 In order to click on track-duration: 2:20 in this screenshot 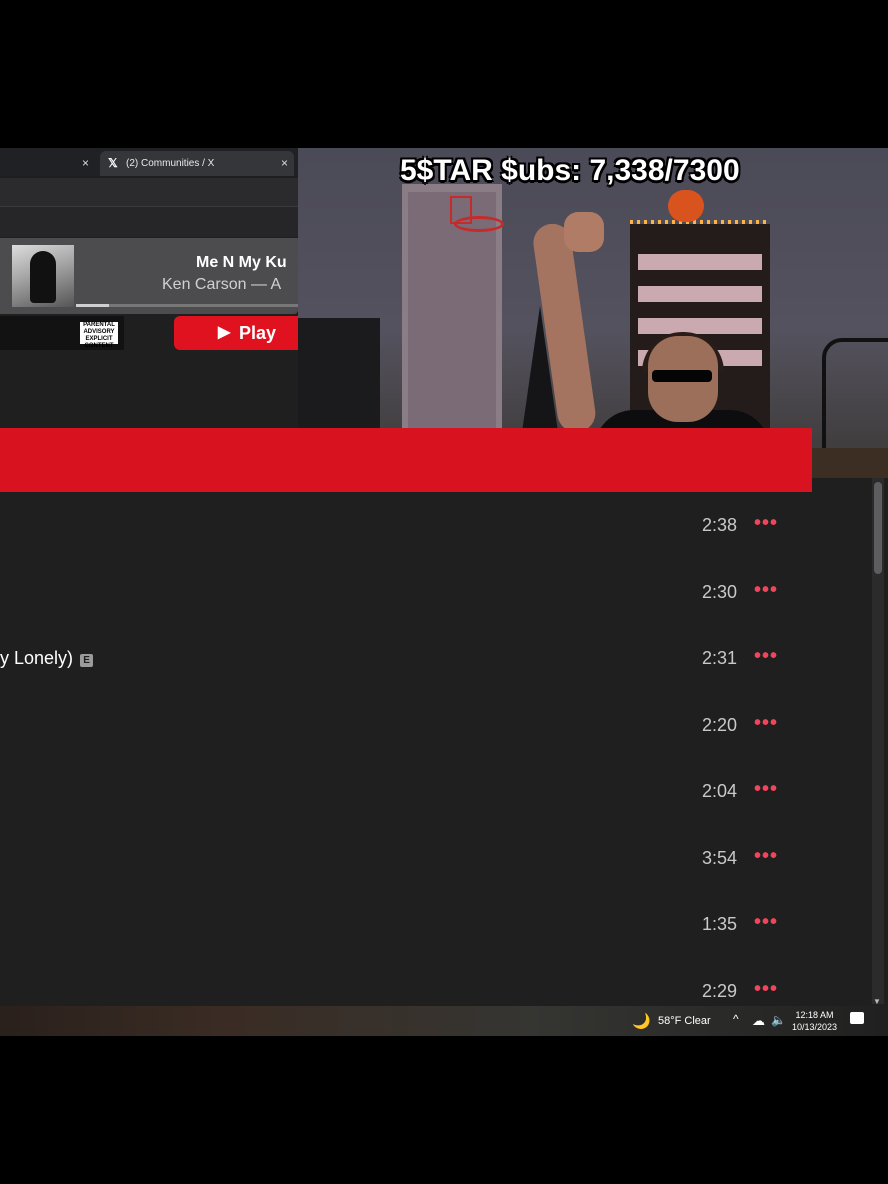, I will do `click(719, 724)`.